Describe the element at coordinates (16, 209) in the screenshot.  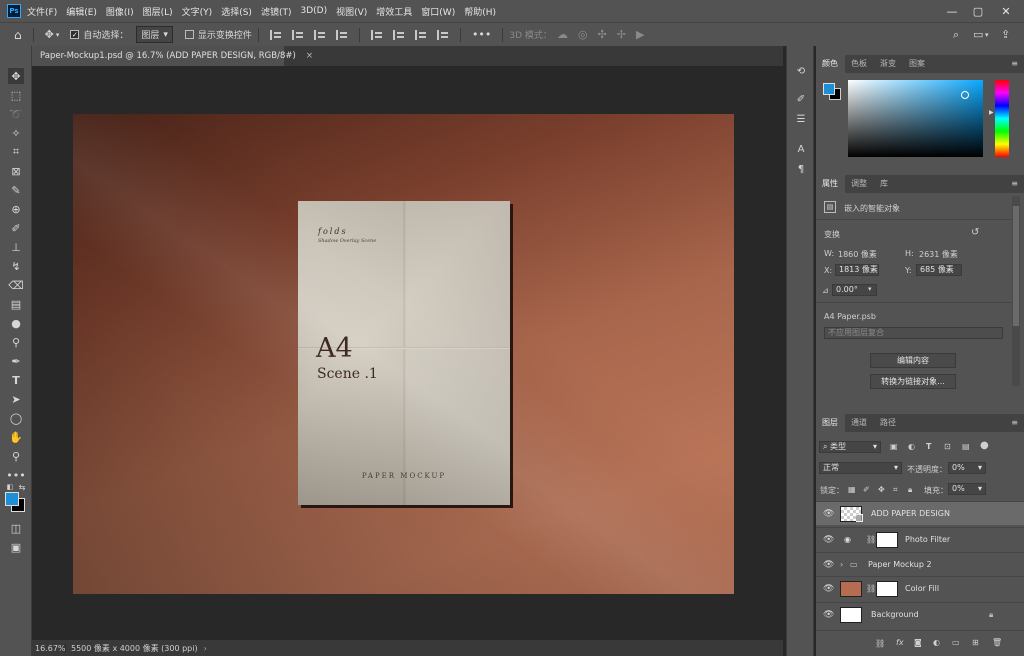
I see `healing-brush-tool-icon: ⊕` at that location.